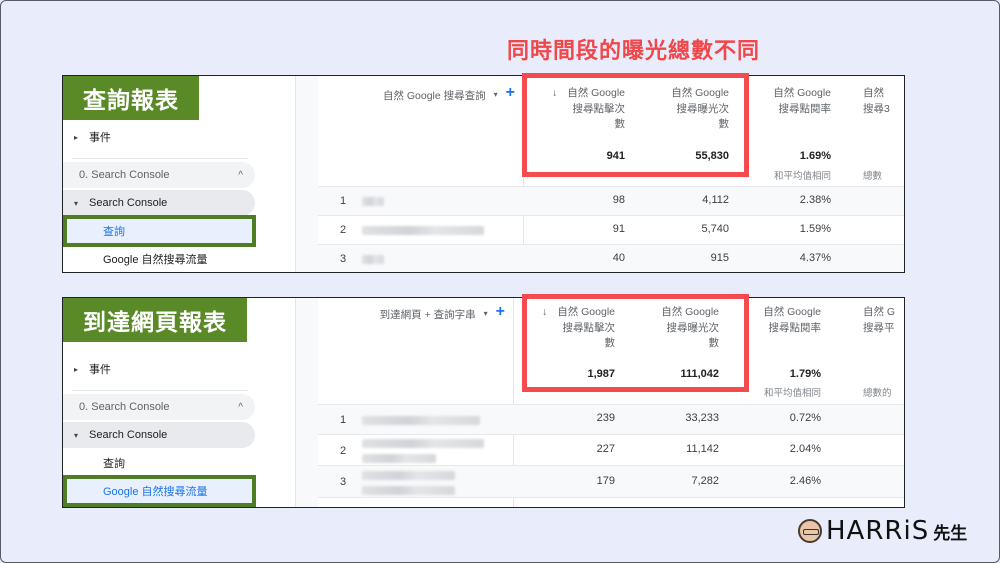  I want to click on column-header-position: 自然 搜尋3, so click(883, 101).